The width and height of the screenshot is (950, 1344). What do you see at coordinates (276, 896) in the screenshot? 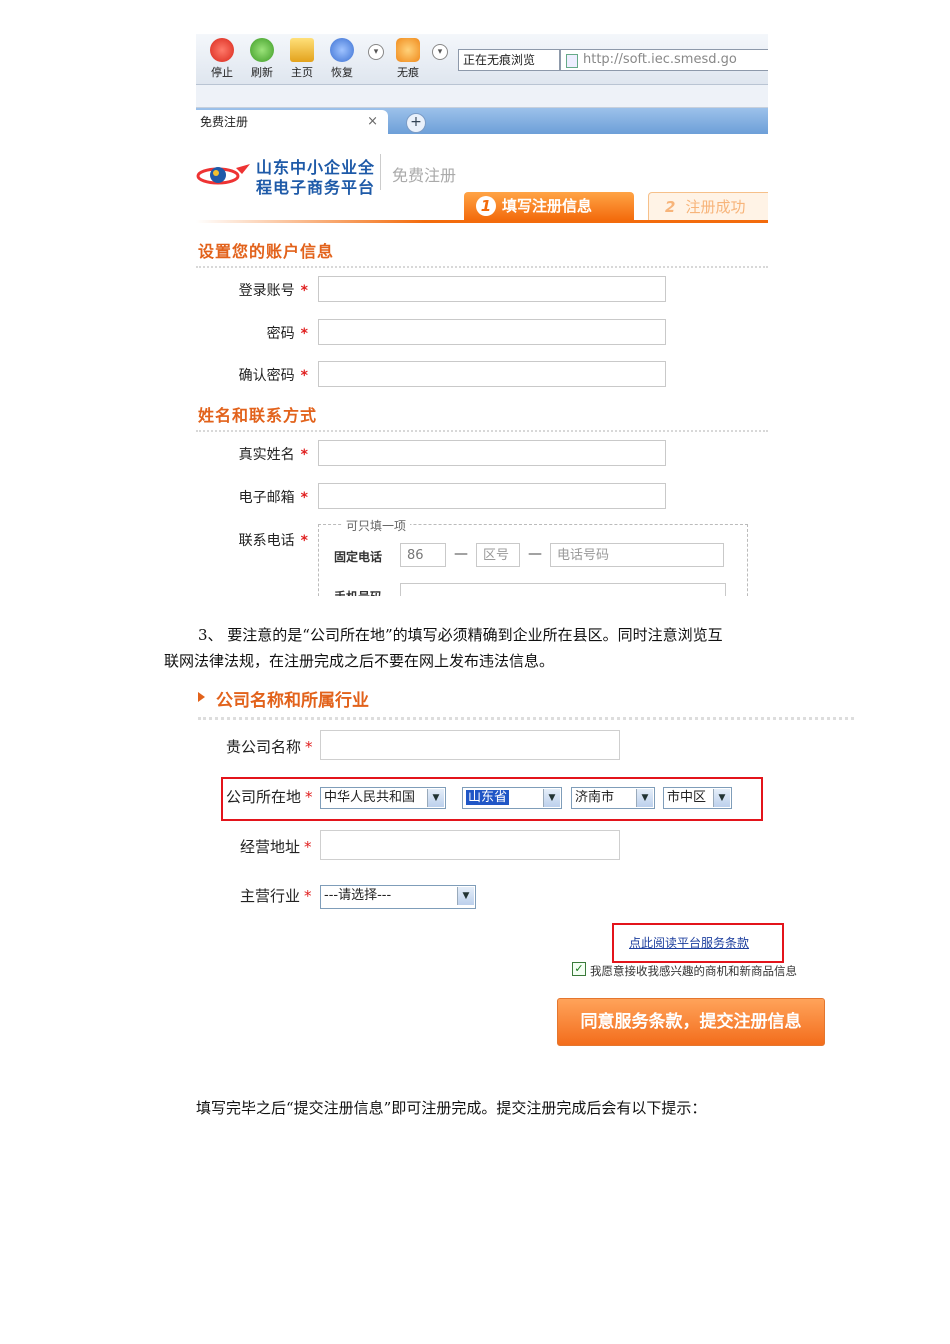
I see `industry-label: 主营行业 *` at bounding box center [276, 896].